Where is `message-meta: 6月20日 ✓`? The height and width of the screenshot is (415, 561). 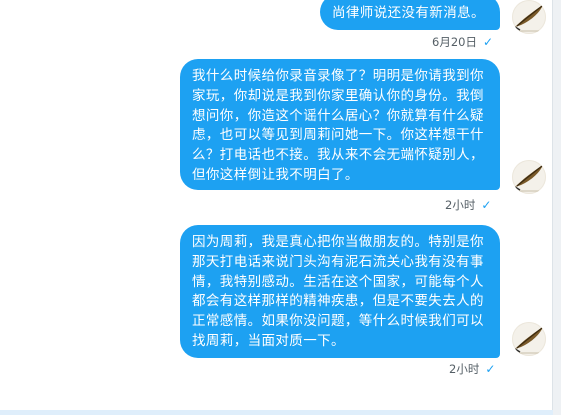 message-meta: 6月20日 ✓ is located at coordinates (462, 42).